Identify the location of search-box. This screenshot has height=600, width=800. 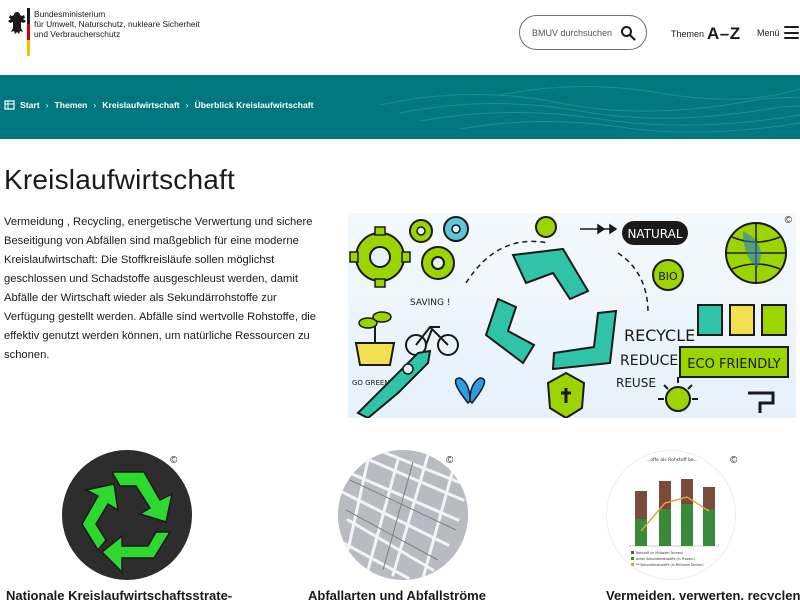
(583, 32).